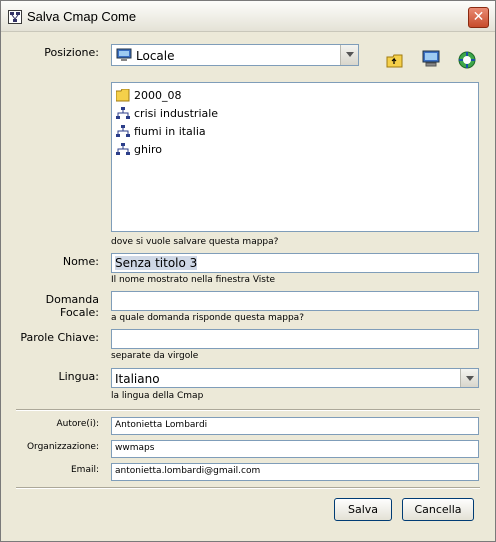  I want to click on email-label: Email:, so click(84, 470).